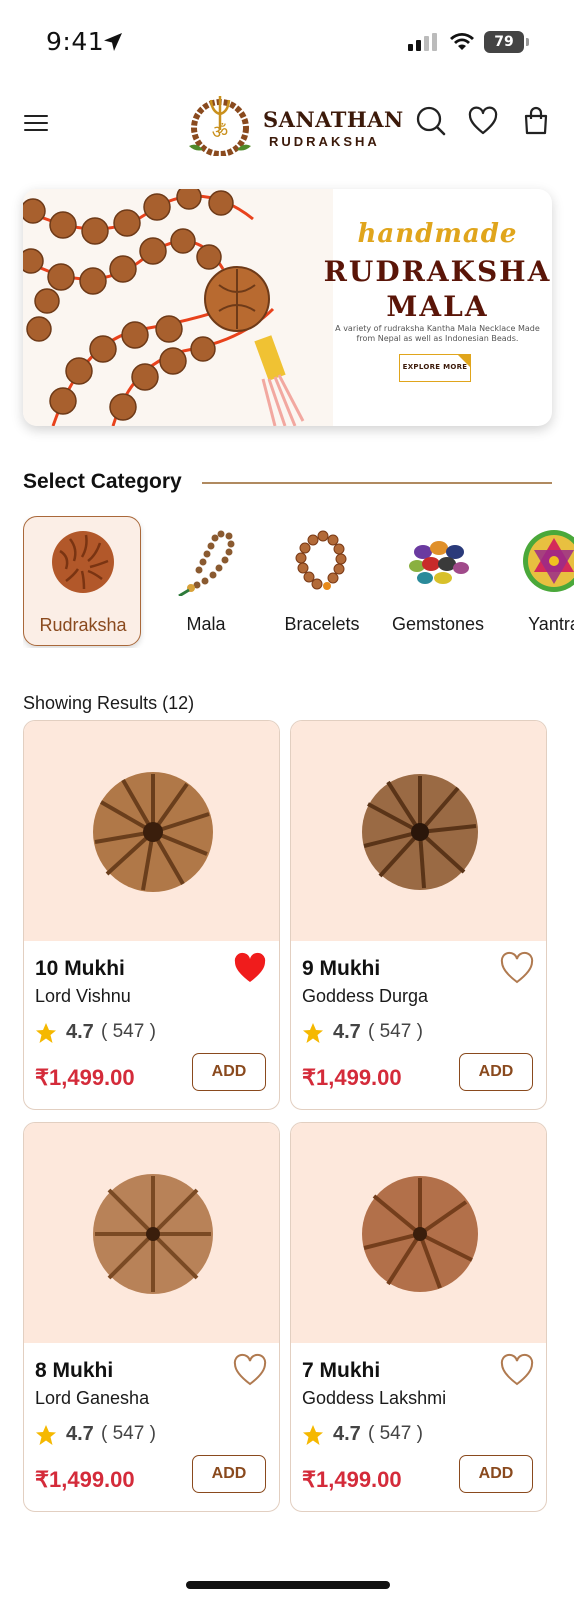  I want to click on gemstones-icon, so click(439, 562).